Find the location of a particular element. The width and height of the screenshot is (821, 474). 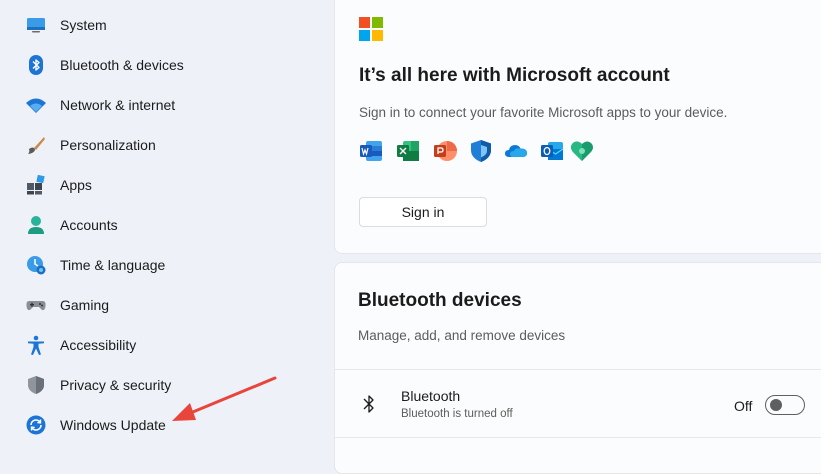

annotation-arrow-icon is located at coordinates (224, 398).